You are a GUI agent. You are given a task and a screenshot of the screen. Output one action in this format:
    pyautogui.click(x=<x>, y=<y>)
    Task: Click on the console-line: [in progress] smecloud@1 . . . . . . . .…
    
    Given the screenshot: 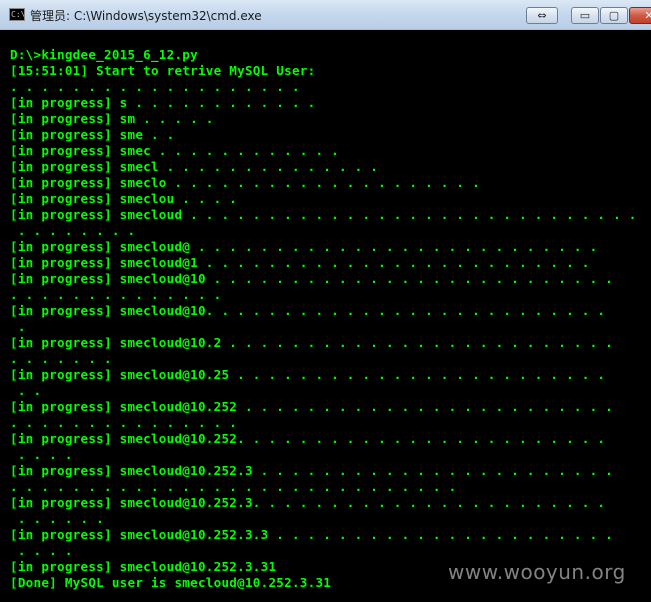 What is the action you would take?
    pyautogui.click(x=300, y=262)
    